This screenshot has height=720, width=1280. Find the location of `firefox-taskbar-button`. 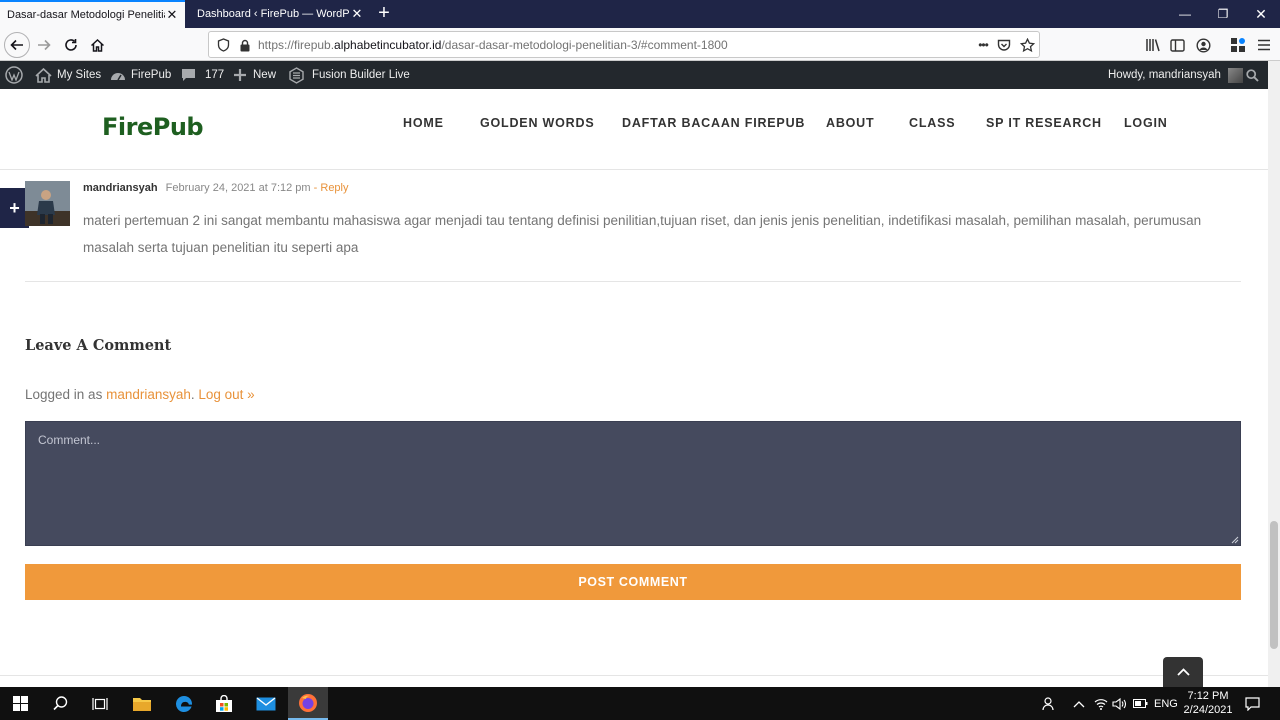

firefox-taskbar-button is located at coordinates (308, 703).